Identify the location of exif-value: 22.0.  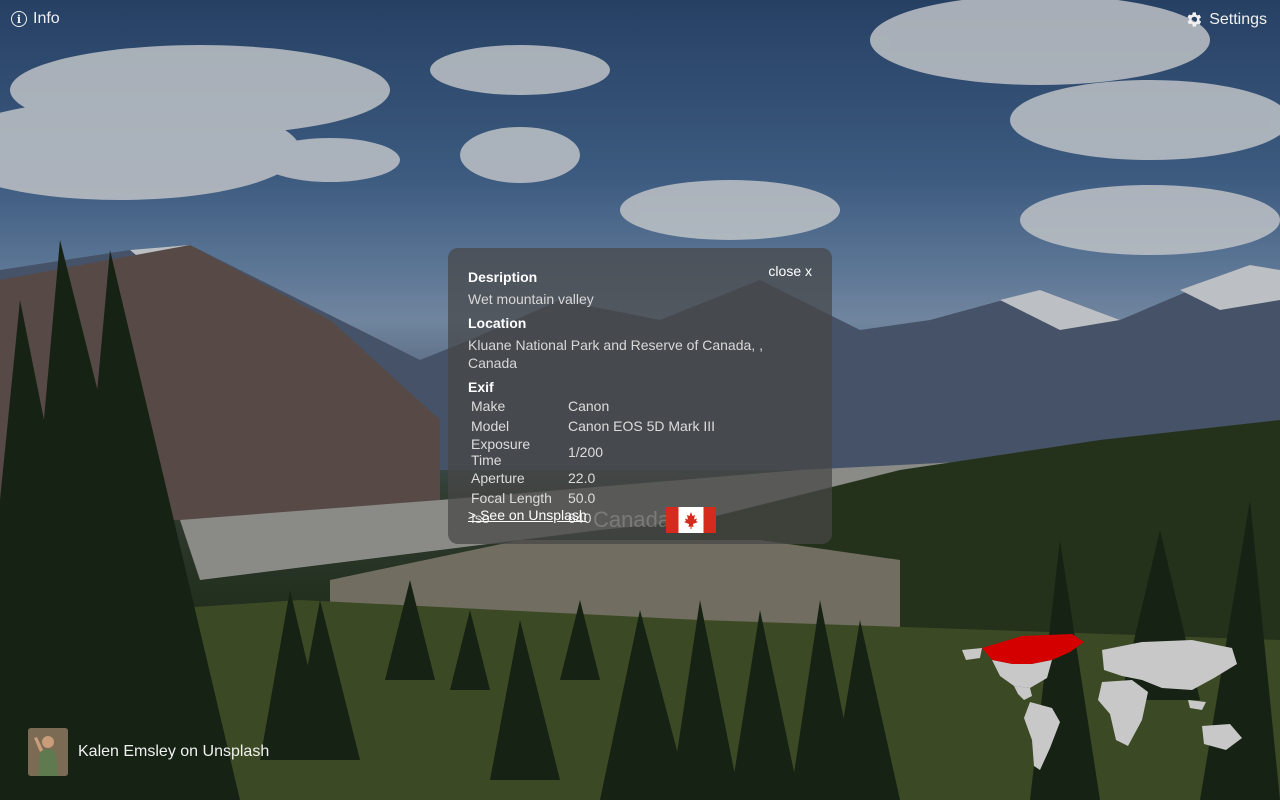
(582, 478).